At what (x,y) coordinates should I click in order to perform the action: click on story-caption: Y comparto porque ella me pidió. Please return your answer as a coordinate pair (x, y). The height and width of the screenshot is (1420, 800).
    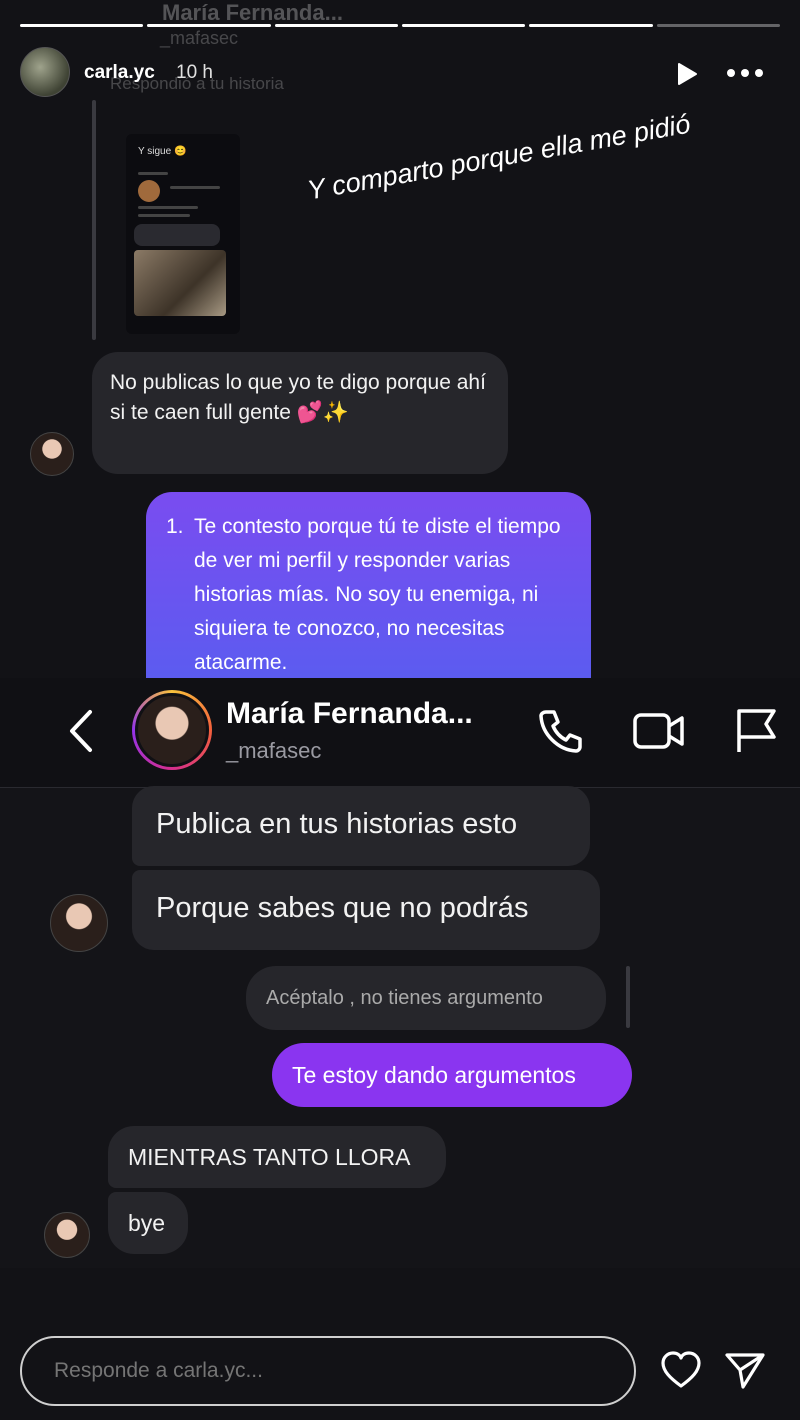
    Looking at the image, I should click on (499, 157).